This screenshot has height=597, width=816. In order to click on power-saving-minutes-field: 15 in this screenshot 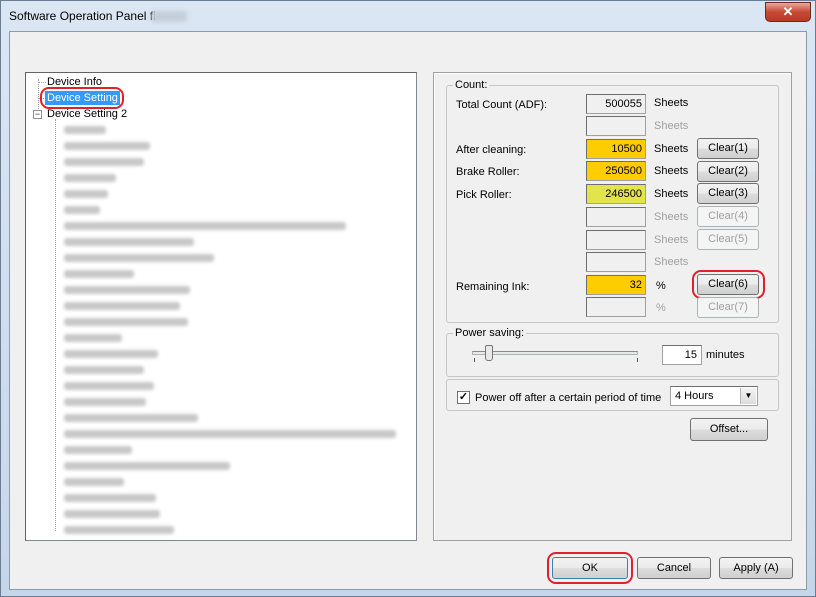, I will do `click(682, 355)`.